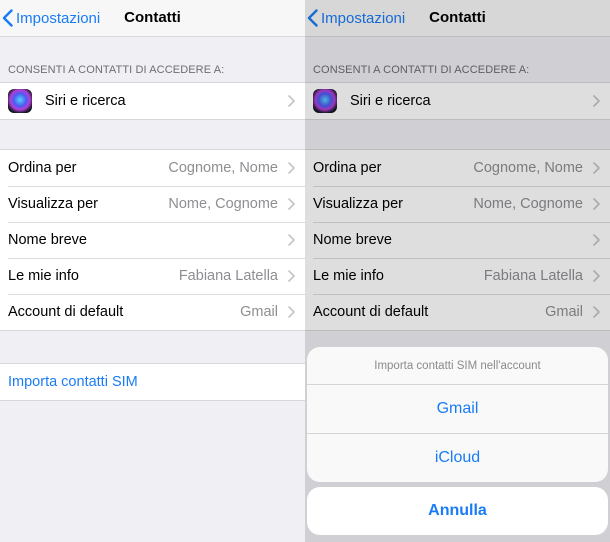 Image resolution: width=610 pixels, height=542 pixels. I want to click on siri-icon, so click(20, 101).